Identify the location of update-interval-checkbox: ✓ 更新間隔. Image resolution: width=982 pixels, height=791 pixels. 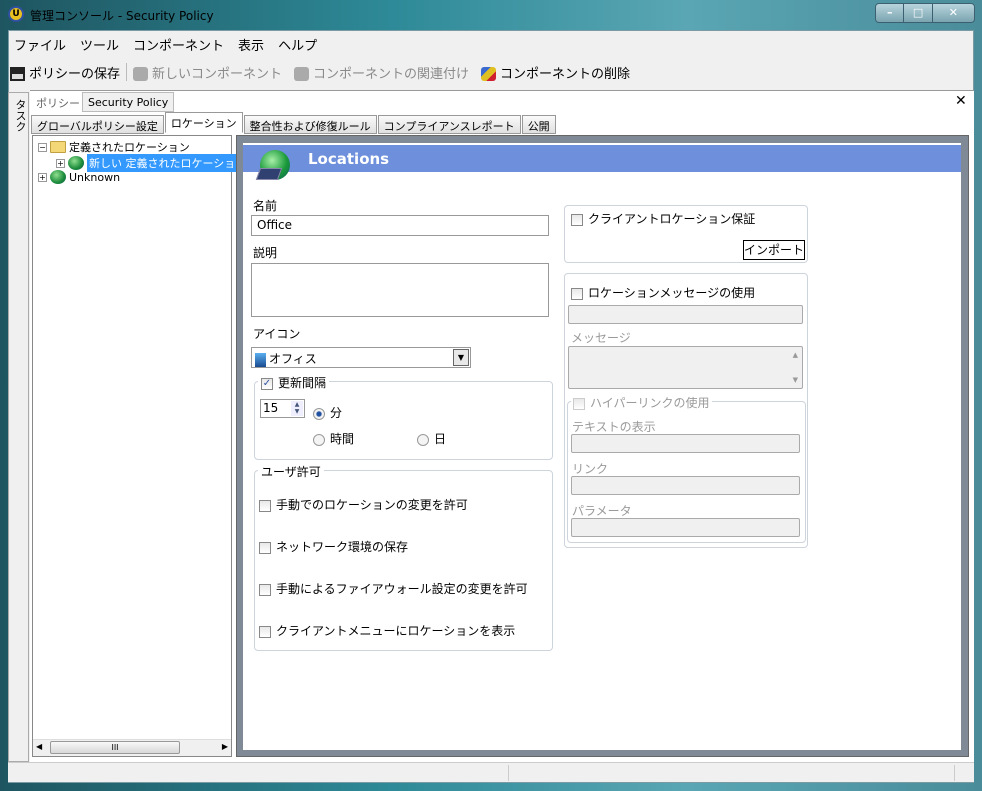
(294, 382).